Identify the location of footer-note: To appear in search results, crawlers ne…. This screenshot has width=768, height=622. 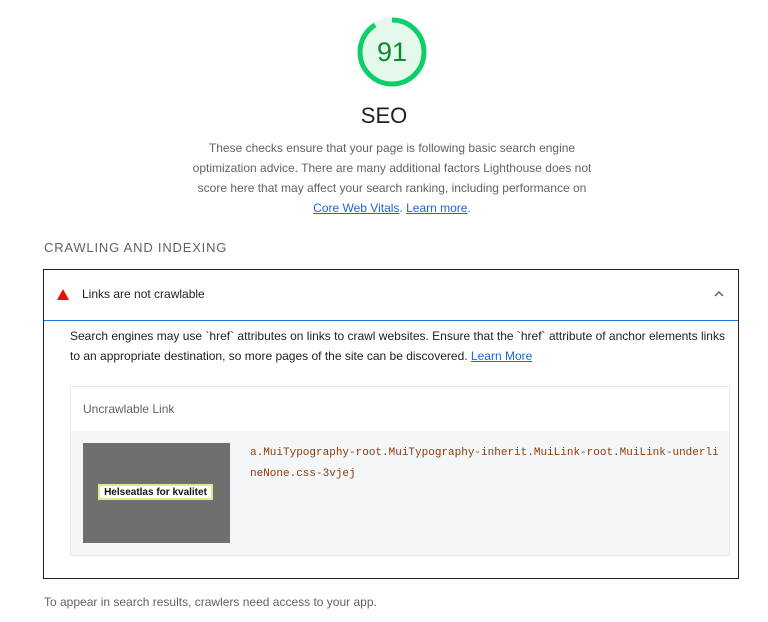
(210, 602).